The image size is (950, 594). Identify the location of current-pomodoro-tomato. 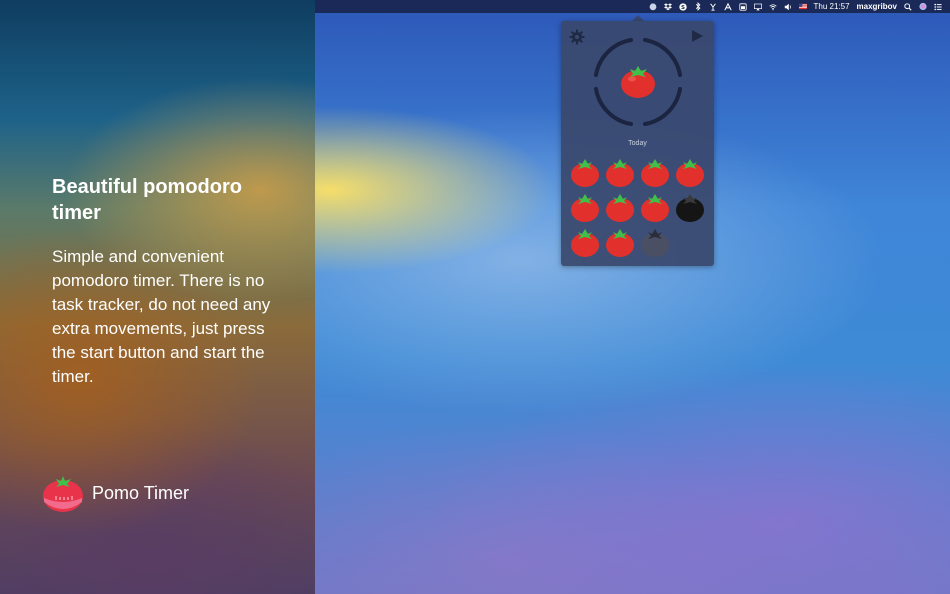
(638, 82).